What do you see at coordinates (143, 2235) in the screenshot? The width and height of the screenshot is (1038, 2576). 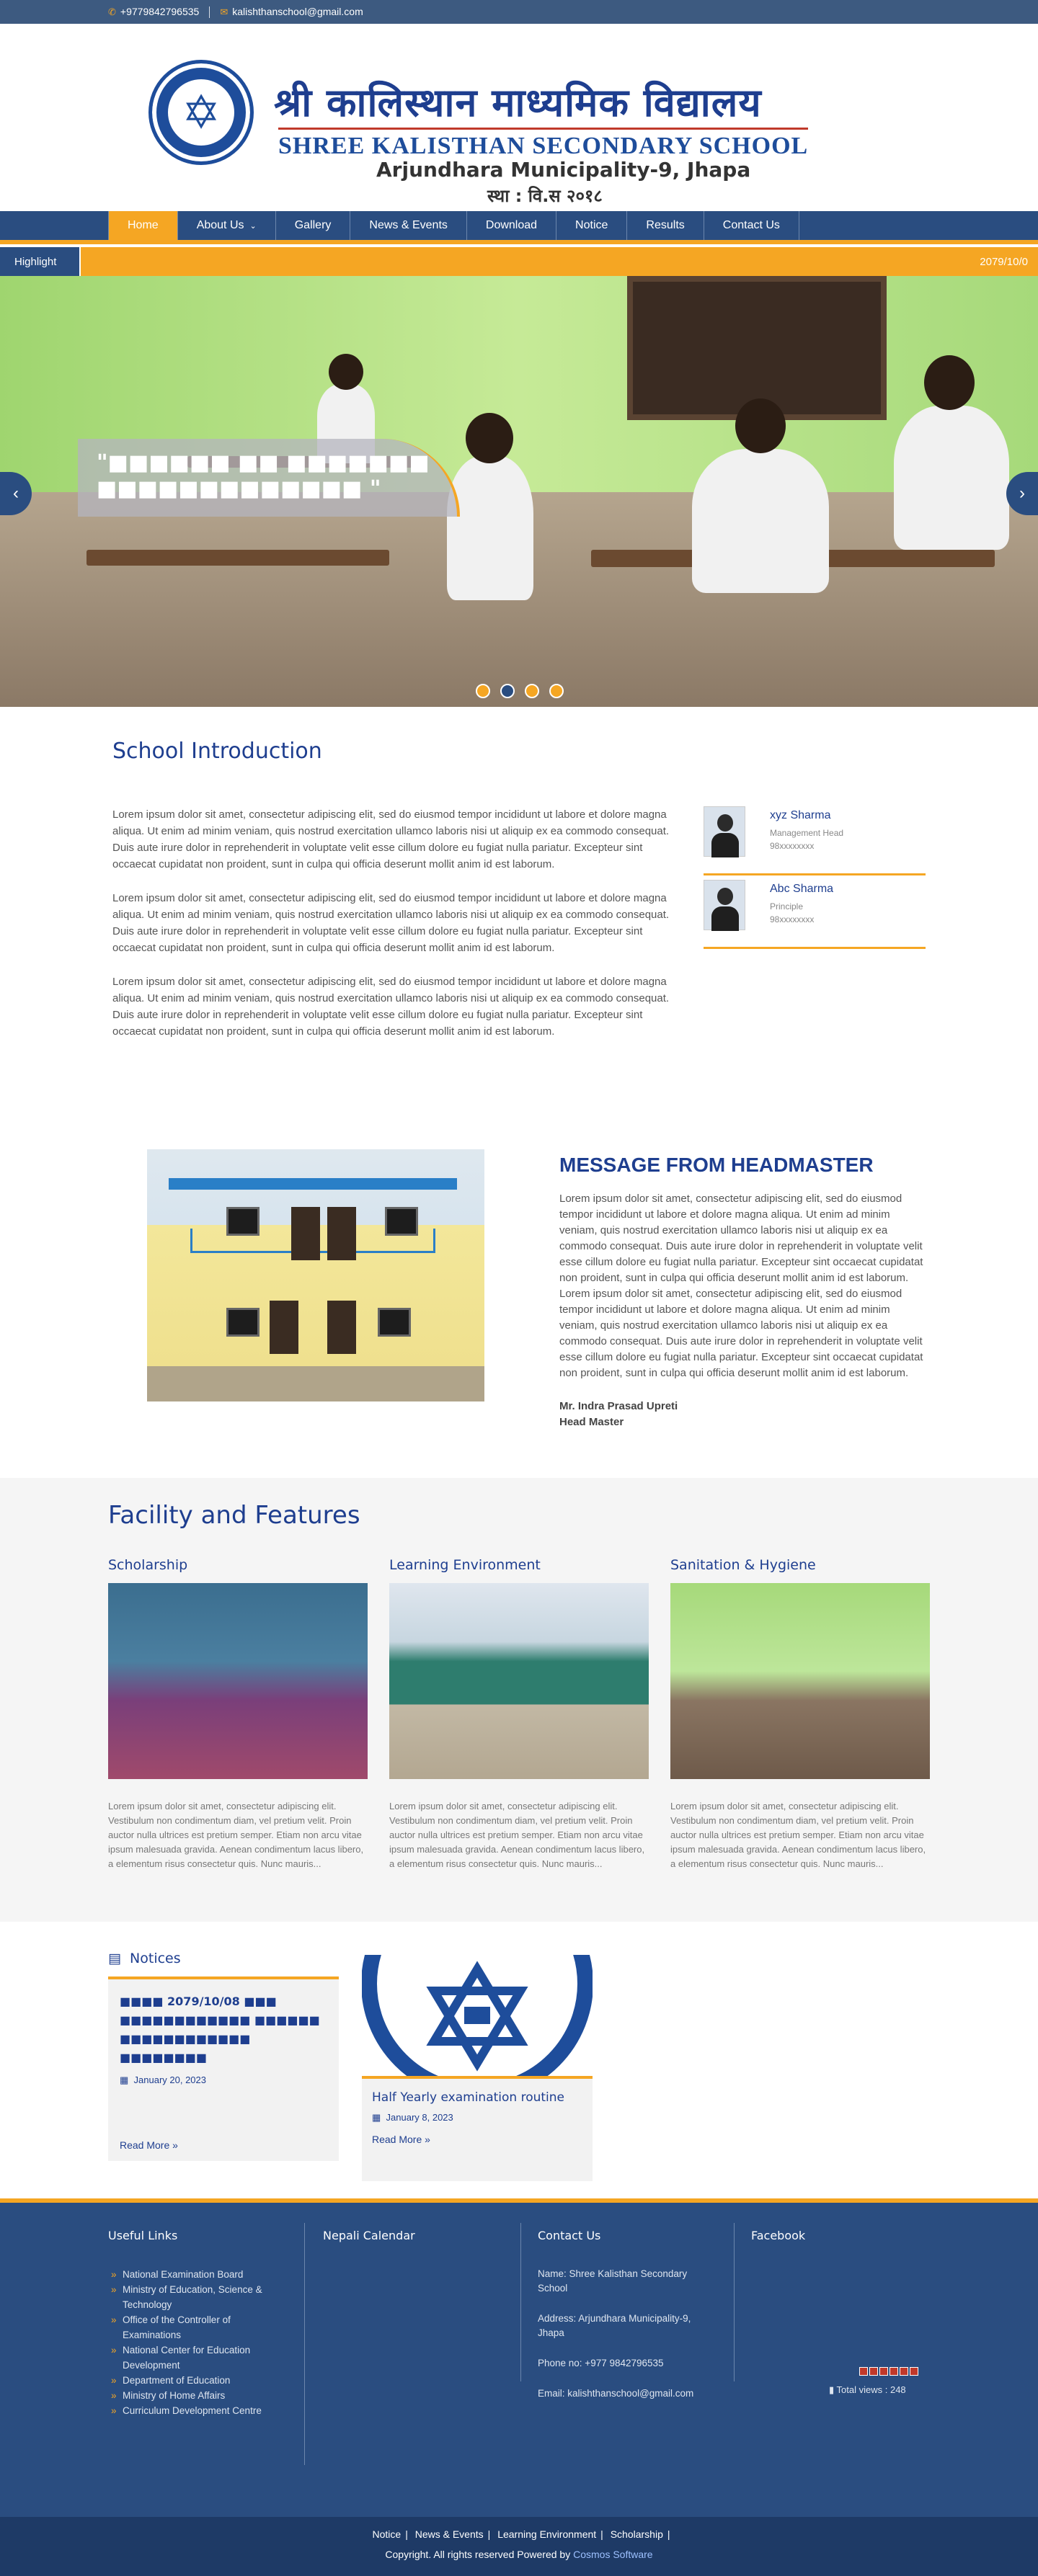 I see `useful-links-title: Useful Links` at bounding box center [143, 2235].